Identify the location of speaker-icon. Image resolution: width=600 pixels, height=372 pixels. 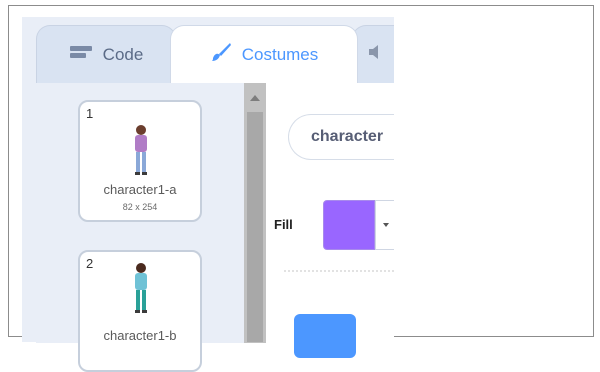
(374, 54).